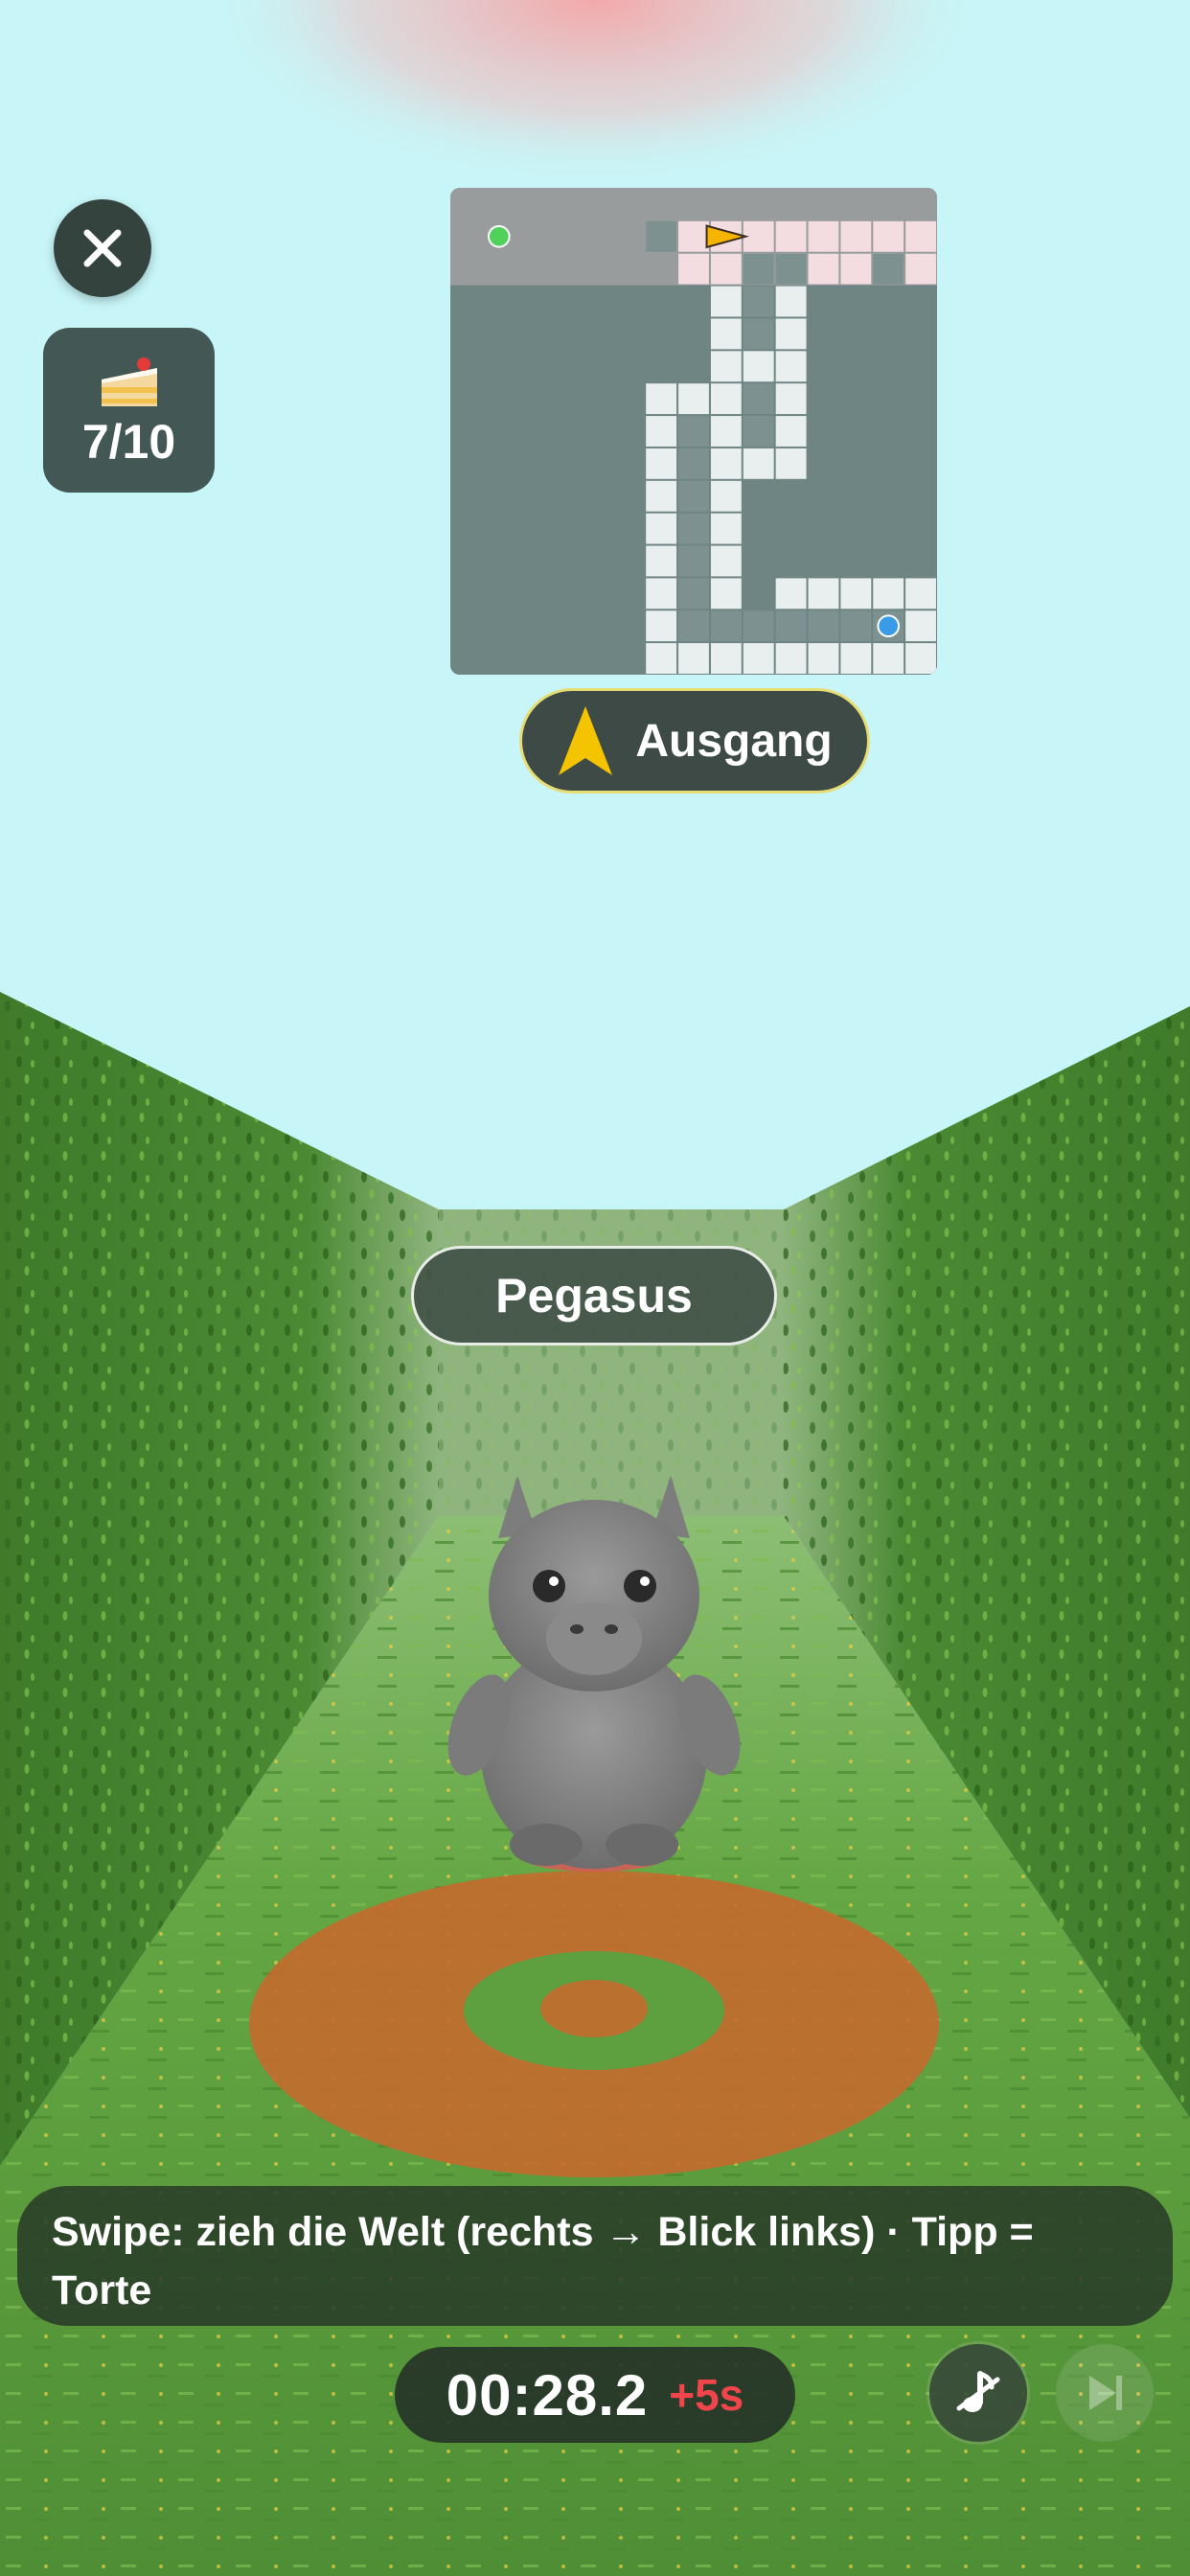 The width and height of the screenshot is (1190, 2576). I want to click on exit-marker, so click(889, 626).